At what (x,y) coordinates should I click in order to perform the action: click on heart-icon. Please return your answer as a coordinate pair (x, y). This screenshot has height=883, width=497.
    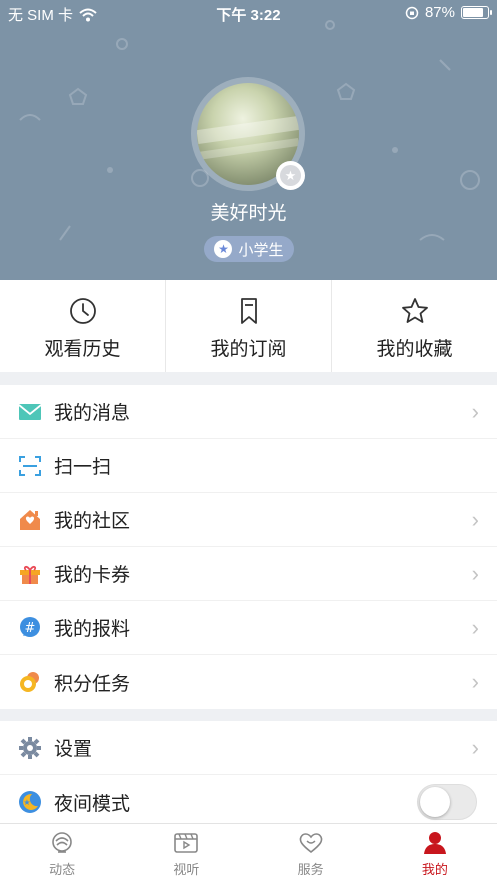
    Looking at the image, I should click on (310, 843).